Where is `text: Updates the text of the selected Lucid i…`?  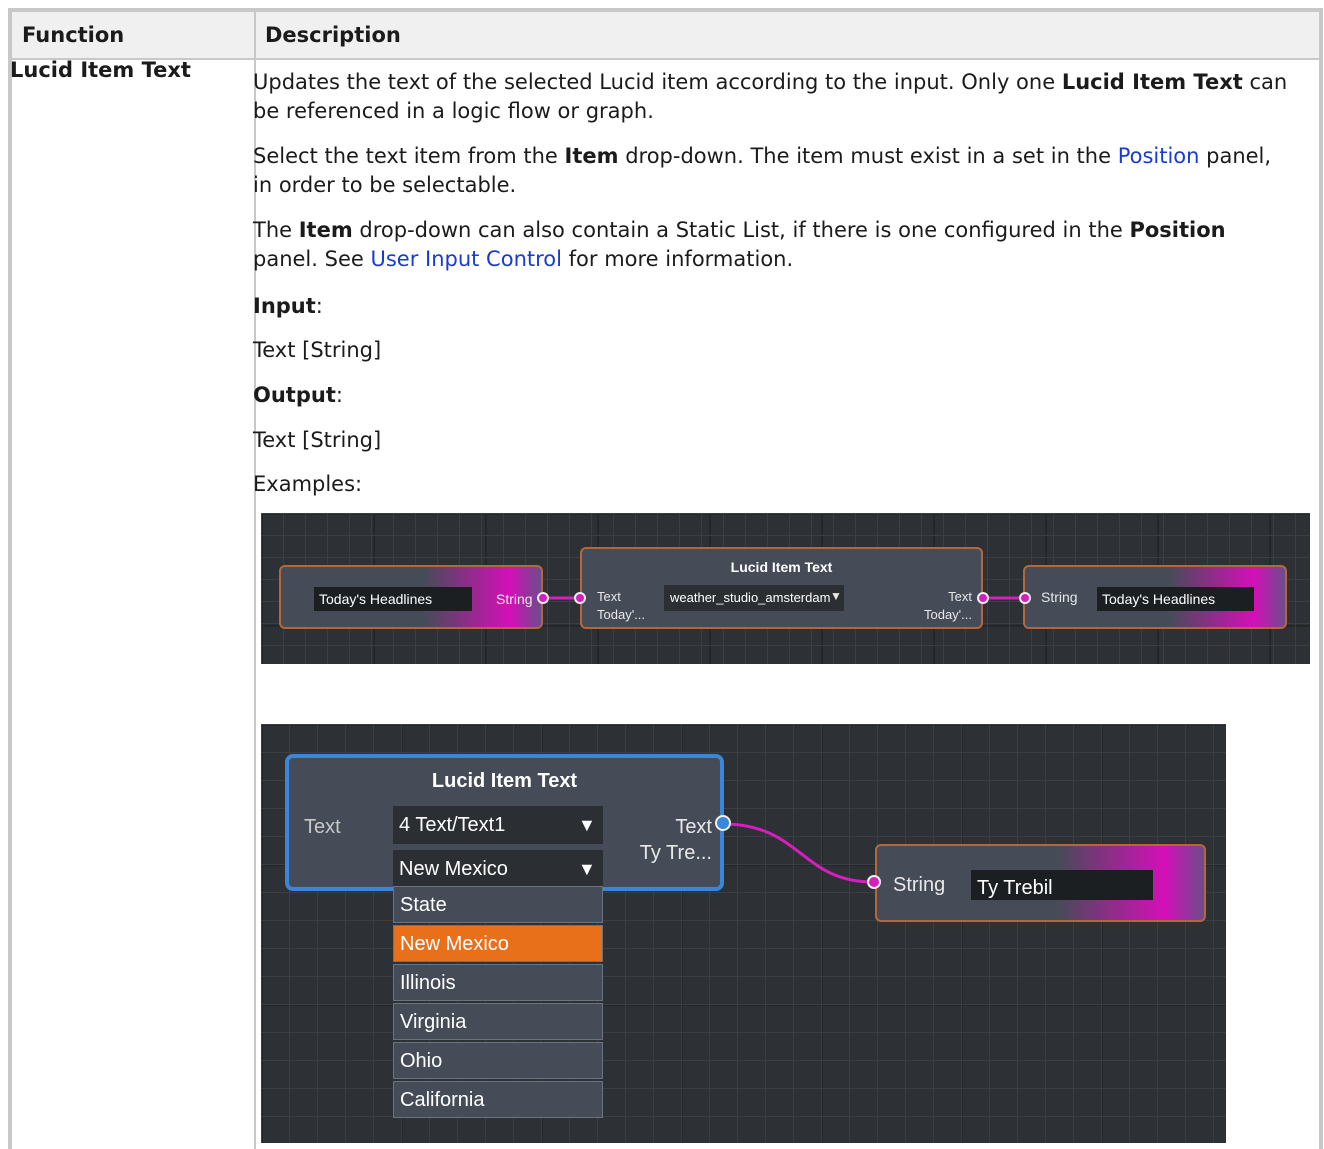 text: Updates the text of the selected Lucid i… is located at coordinates (657, 82).